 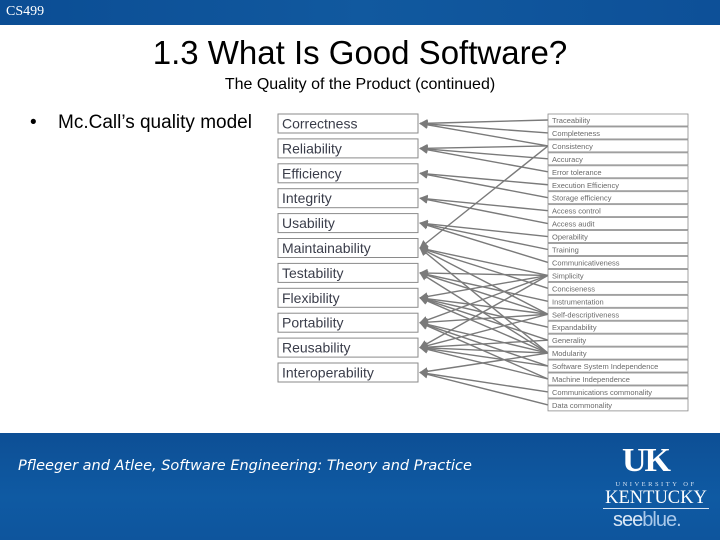 I want to click on link-correctness-traceability, so click(x=484, y=123).